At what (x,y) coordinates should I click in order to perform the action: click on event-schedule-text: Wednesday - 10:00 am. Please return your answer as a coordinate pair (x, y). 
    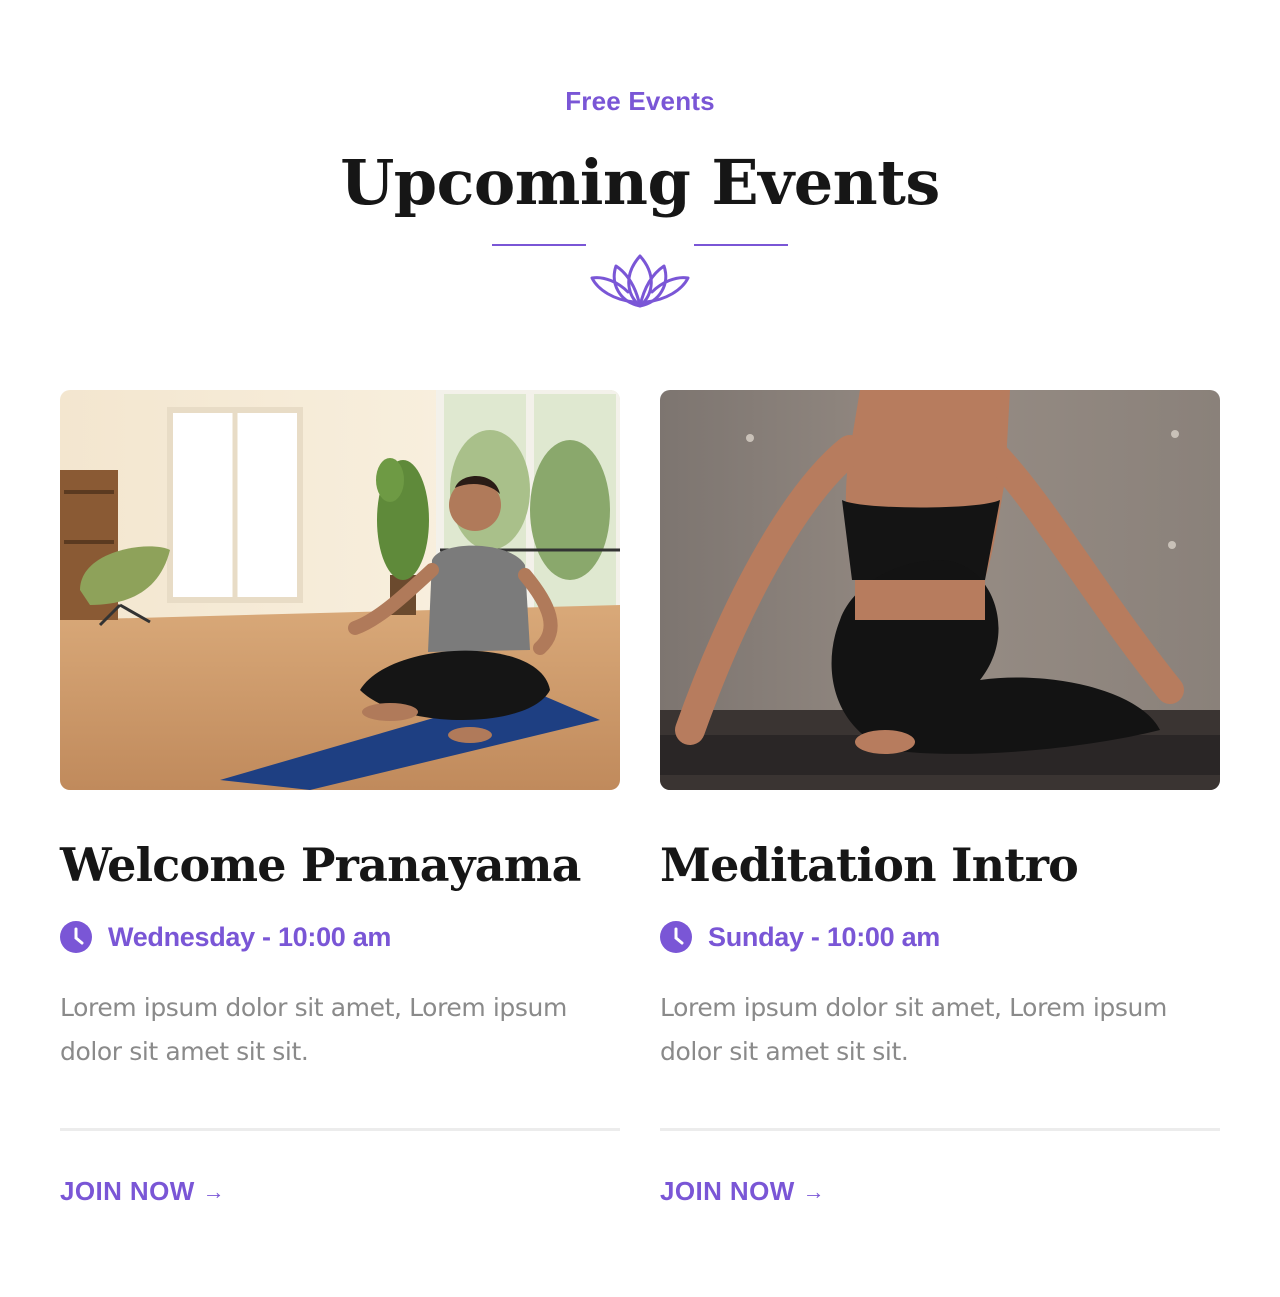
    Looking at the image, I should click on (250, 936).